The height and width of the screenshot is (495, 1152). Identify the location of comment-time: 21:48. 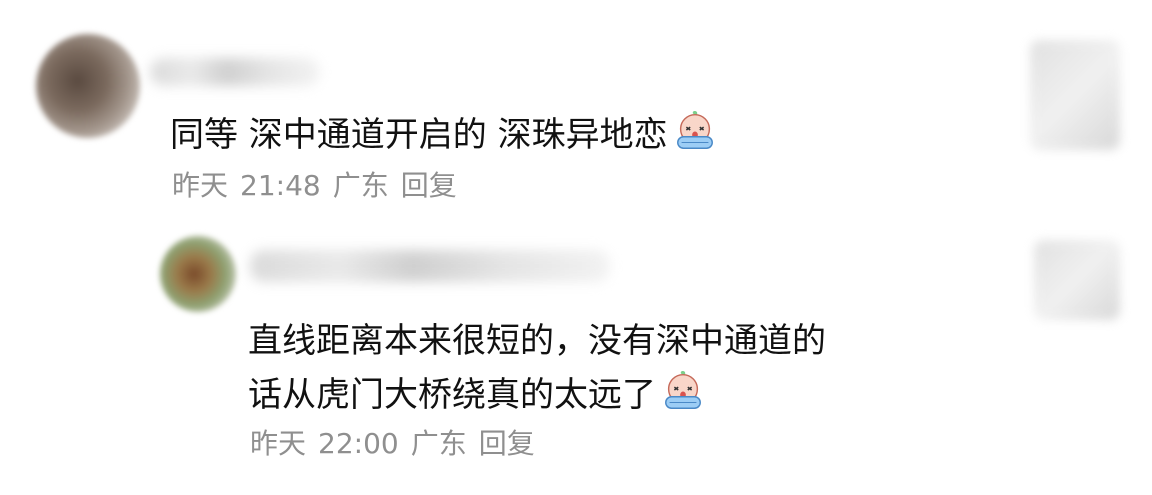
(280, 185).